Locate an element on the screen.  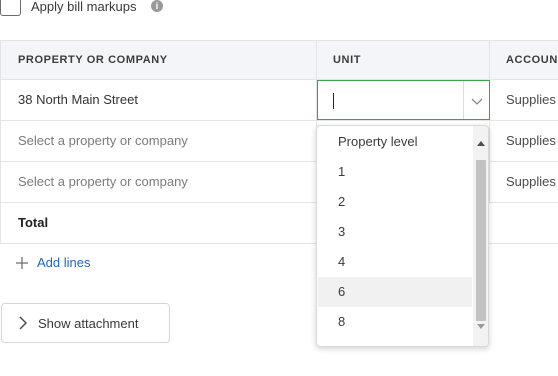
unit-option: 3 is located at coordinates (395, 232).